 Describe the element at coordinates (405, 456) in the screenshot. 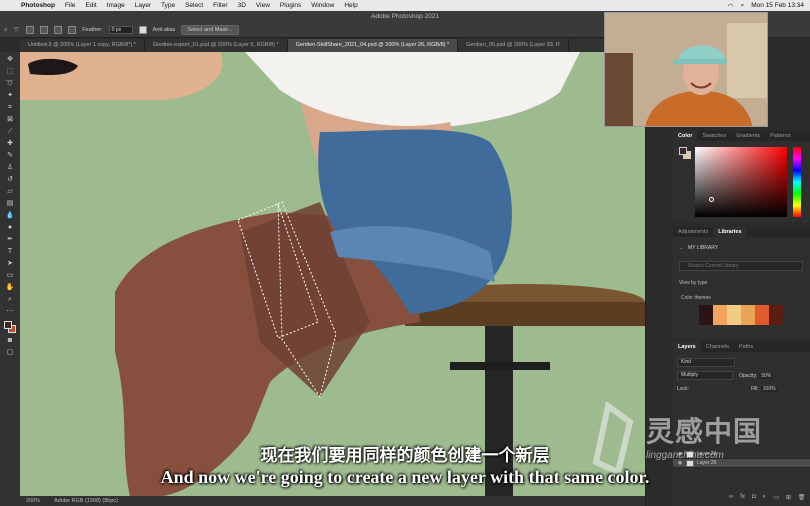

I see `subtitle-chinese: 现在我们要用同样的颜色创建一个新层` at that location.